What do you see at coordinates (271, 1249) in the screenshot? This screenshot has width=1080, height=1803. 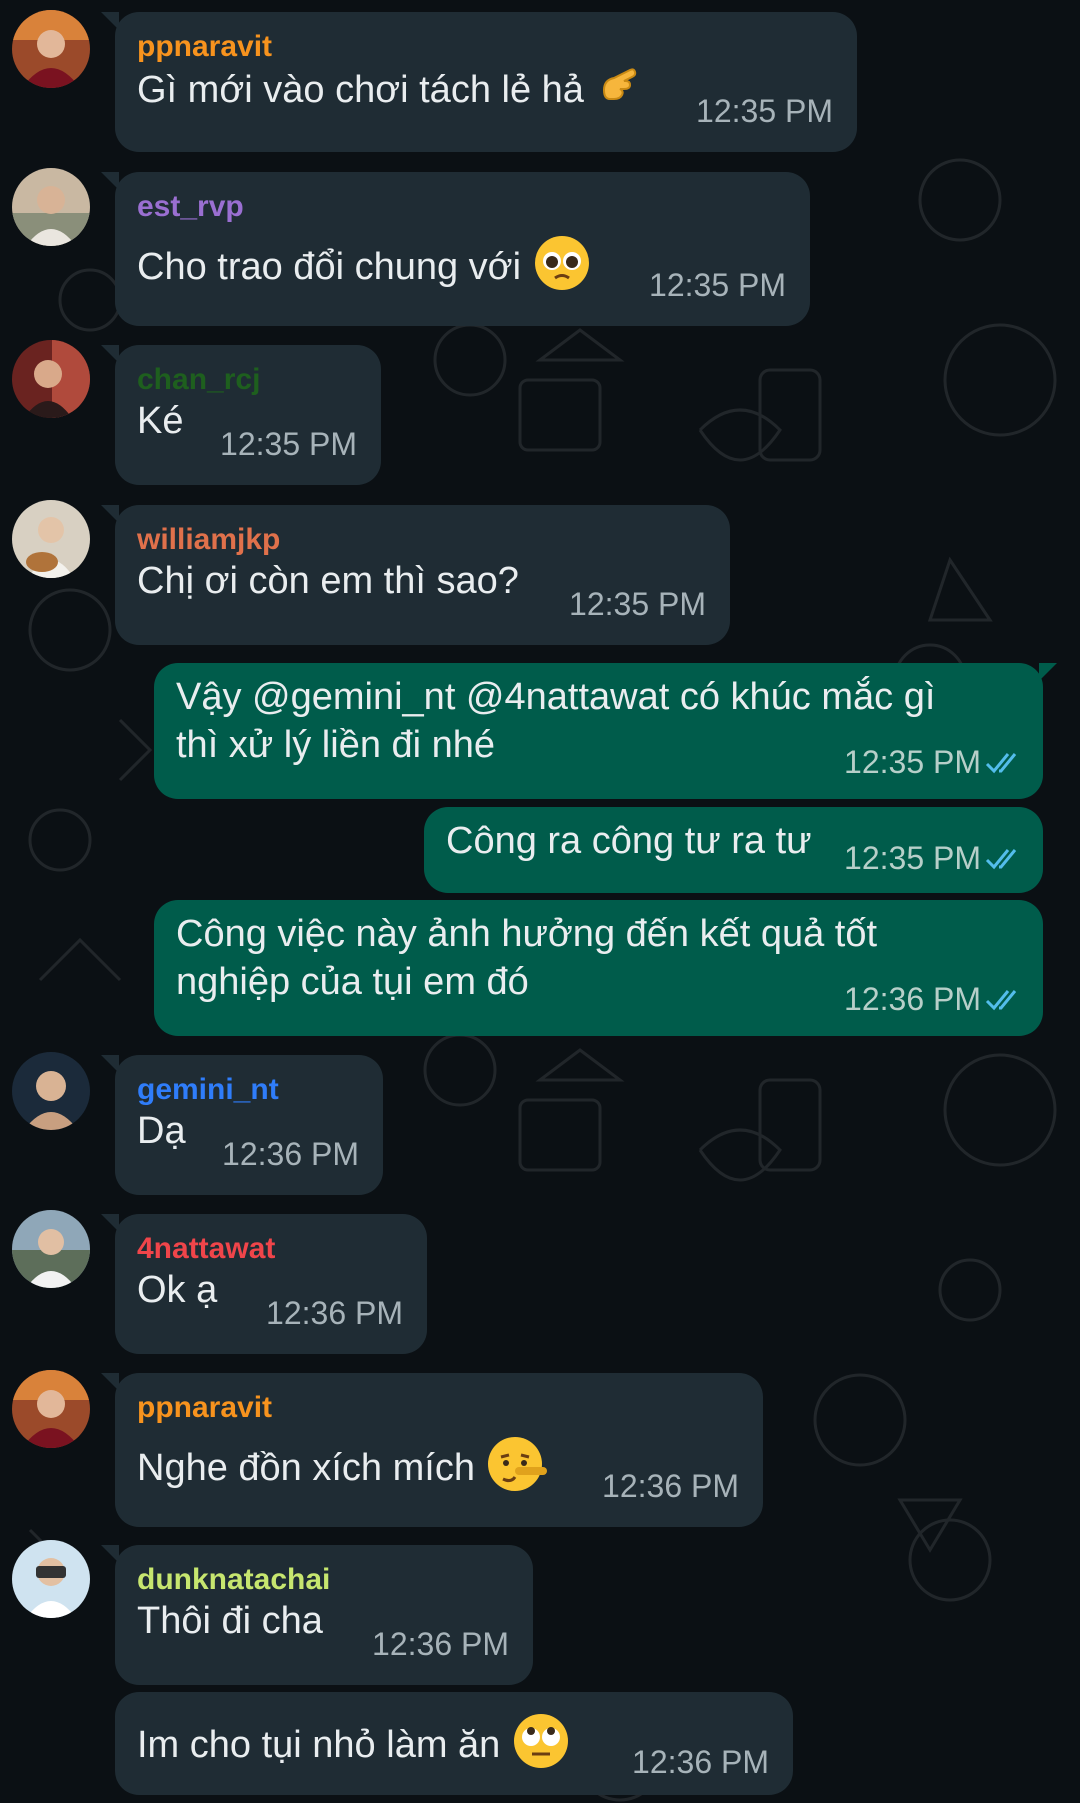 I see `sender-name: 4nattawat` at bounding box center [271, 1249].